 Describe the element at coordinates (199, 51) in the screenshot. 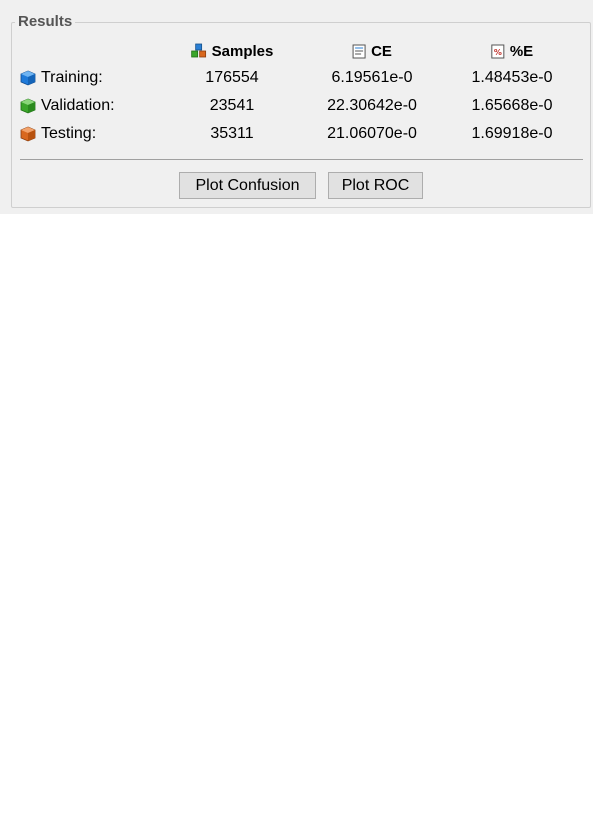

I see `cubes-icon` at that location.